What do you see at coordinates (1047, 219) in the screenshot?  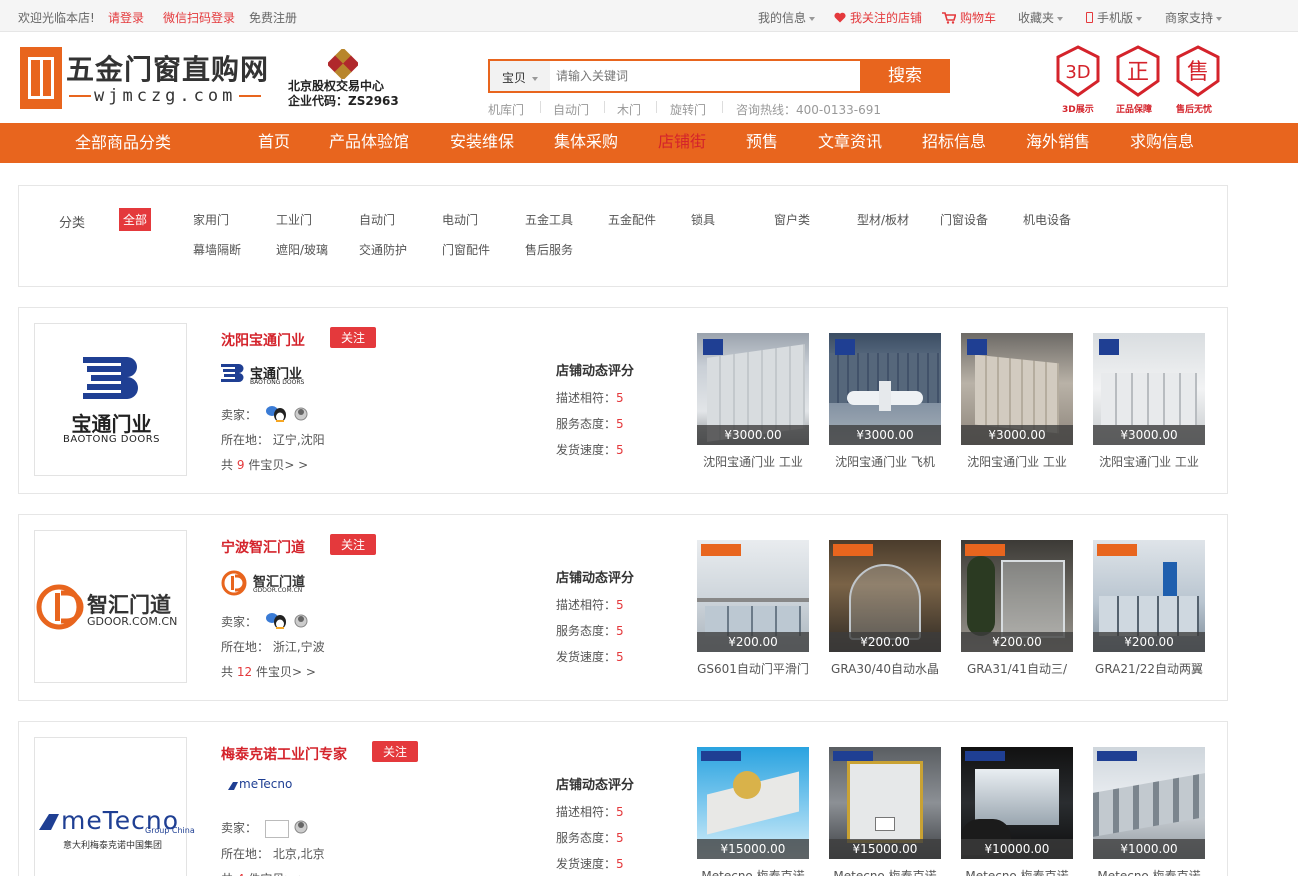 I see `filter-cat: 机电设备` at bounding box center [1047, 219].